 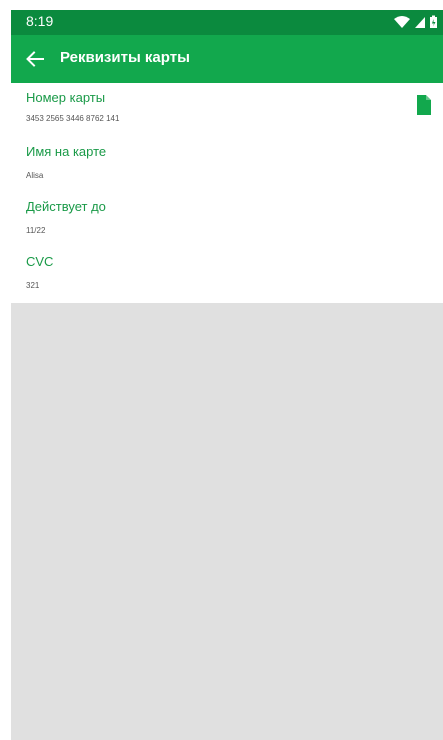 What do you see at coordinates (125, 57) in the screenshot?
I see `page-title: Реквизиты карты` at bounding box center [125, 57].